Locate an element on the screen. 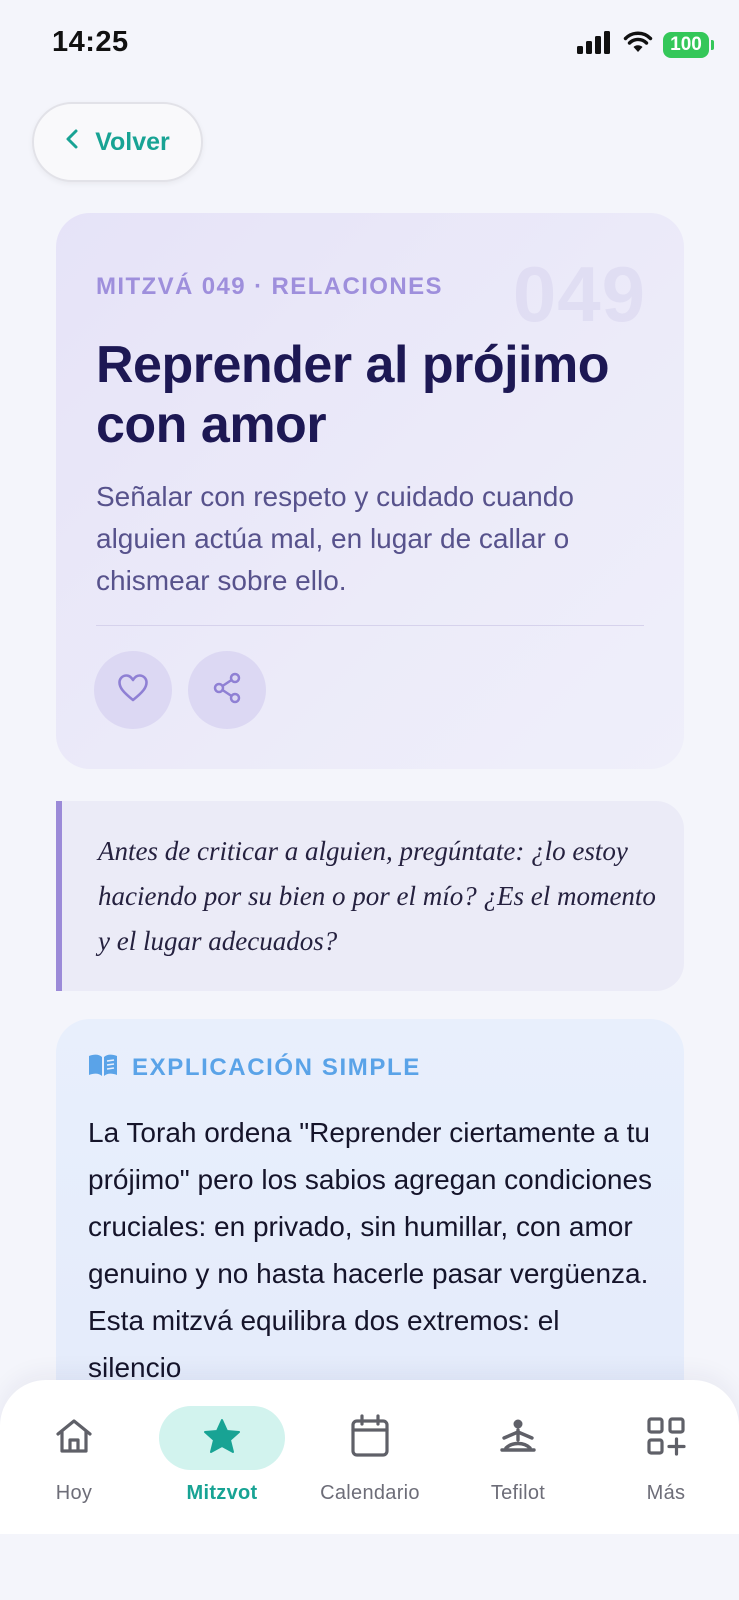 The width and height of the screenshot is (739, 1600). nav-item-calendario: Calendario is located at coordinates (370, 1461).